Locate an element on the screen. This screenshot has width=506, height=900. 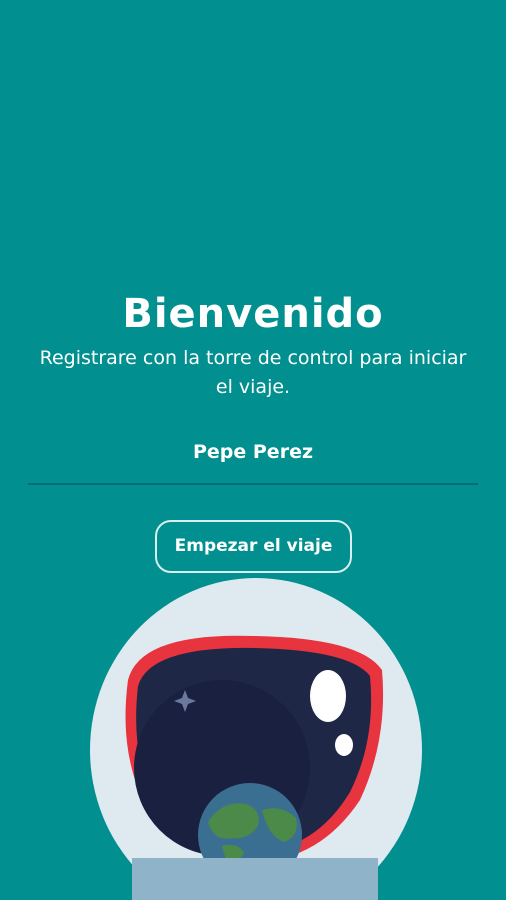
suit-collar is located at coordinates (255, 879).